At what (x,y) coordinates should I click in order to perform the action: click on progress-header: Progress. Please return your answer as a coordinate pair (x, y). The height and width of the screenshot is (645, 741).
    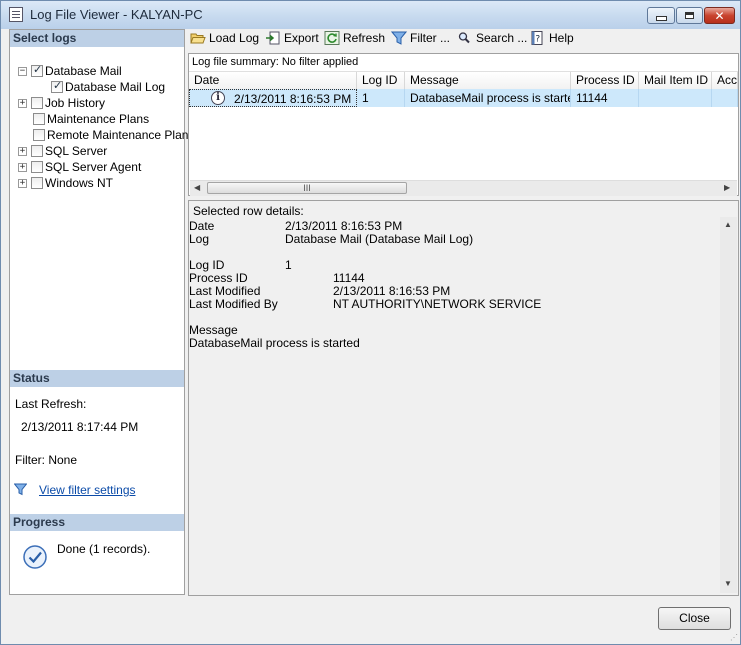
    Looking at the image, I should click on (97, 522).